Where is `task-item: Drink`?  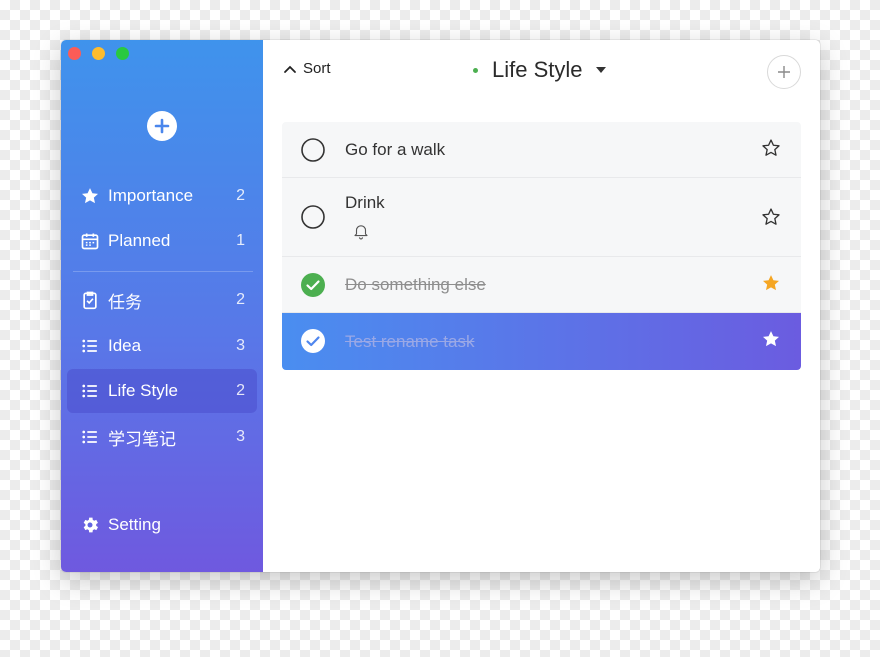
task-item: Drink is located at coordinates (541, 217).